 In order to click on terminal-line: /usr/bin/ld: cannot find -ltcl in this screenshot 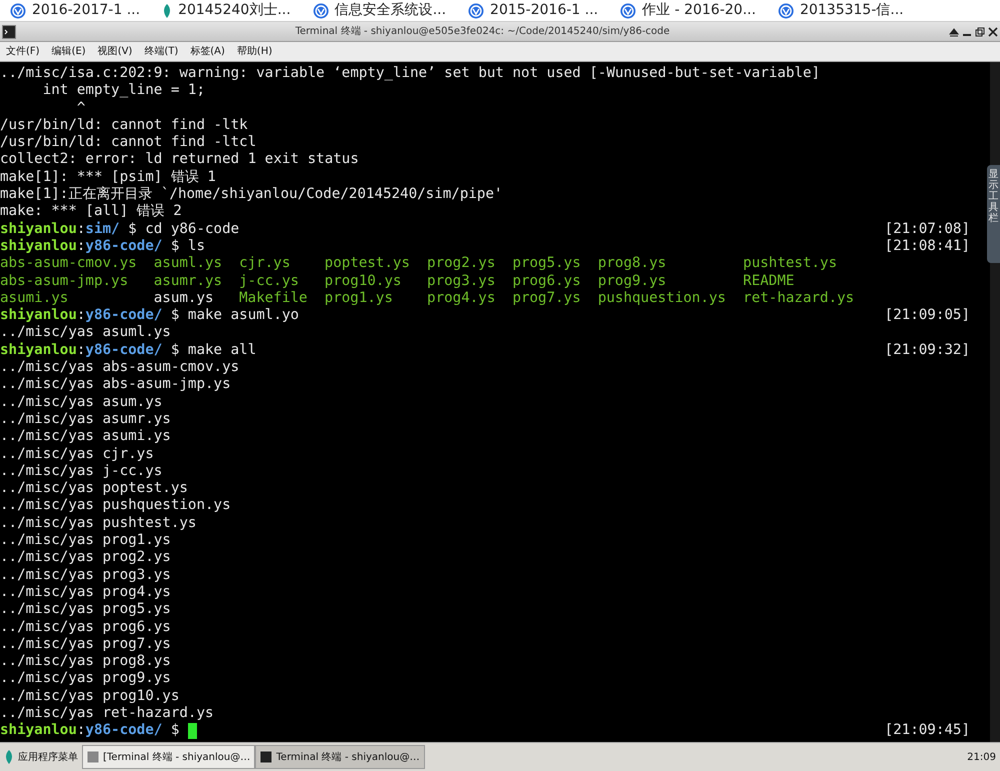, I will do `click(129, 143)`.